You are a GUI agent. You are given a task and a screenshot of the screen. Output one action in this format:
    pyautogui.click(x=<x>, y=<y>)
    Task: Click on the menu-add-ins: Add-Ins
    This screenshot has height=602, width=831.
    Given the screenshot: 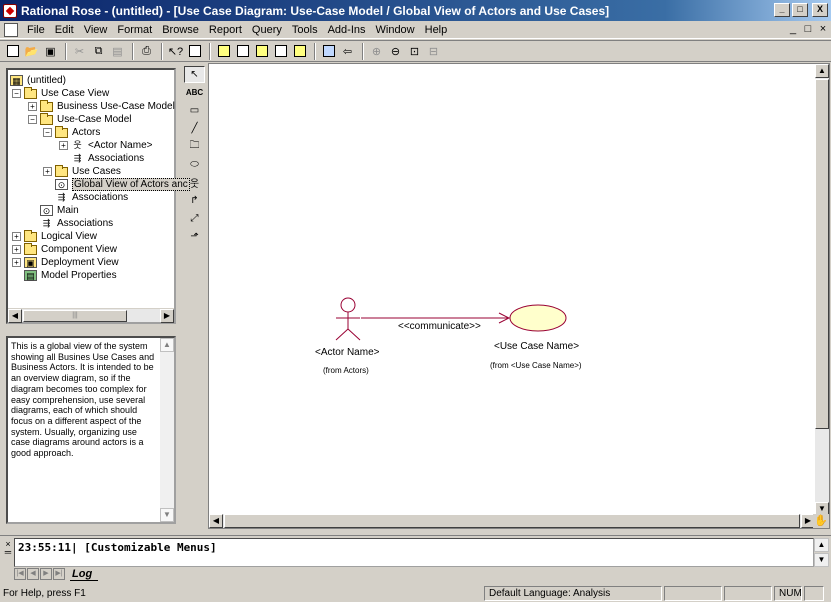 What is the action you would take?
    pyautogui.click(x=347, y=30)
    